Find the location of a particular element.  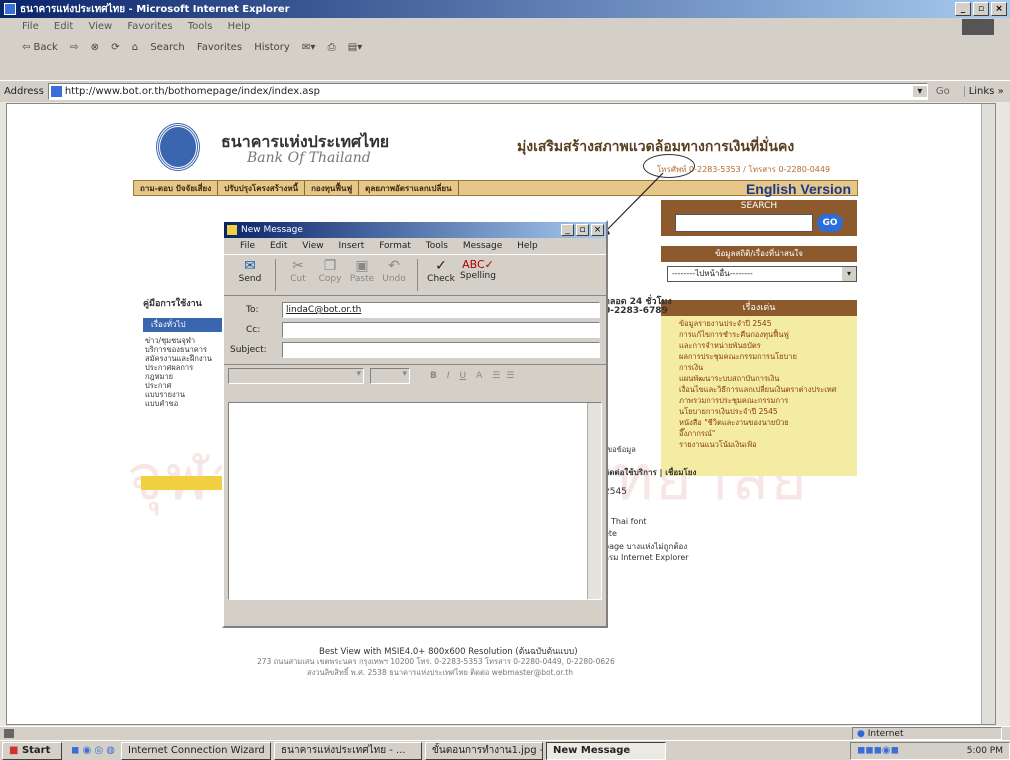

message-menu-tools: Tools is located at coordinates (437, 246).